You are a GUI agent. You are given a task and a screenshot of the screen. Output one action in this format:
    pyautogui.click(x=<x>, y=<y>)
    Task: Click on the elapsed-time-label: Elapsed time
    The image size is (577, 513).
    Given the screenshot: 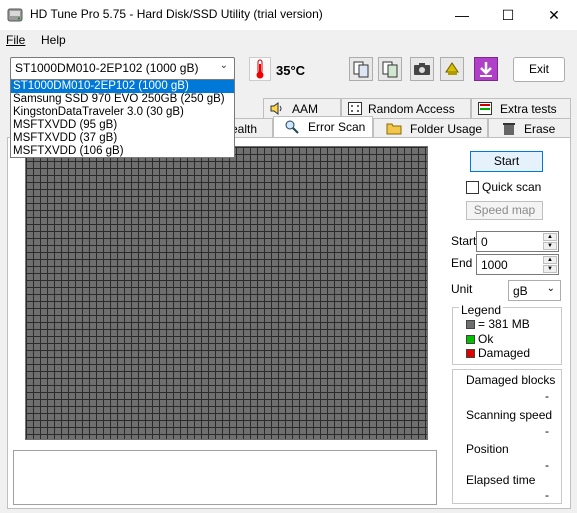 What is the action you would take?
    pyautogui.click(x=501, y=480)
    